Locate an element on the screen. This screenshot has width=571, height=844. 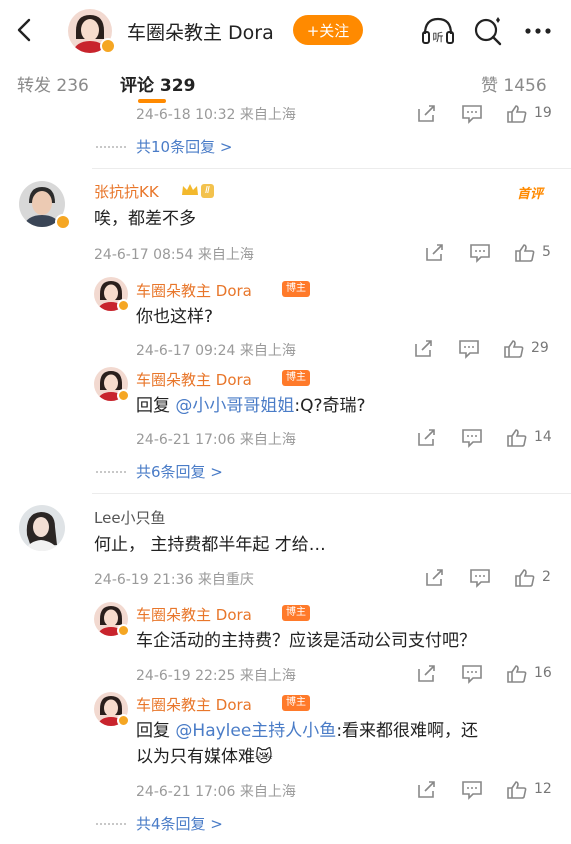
mention-link: @Haylee主持人小鱼 is located at coordinates (255, 731).